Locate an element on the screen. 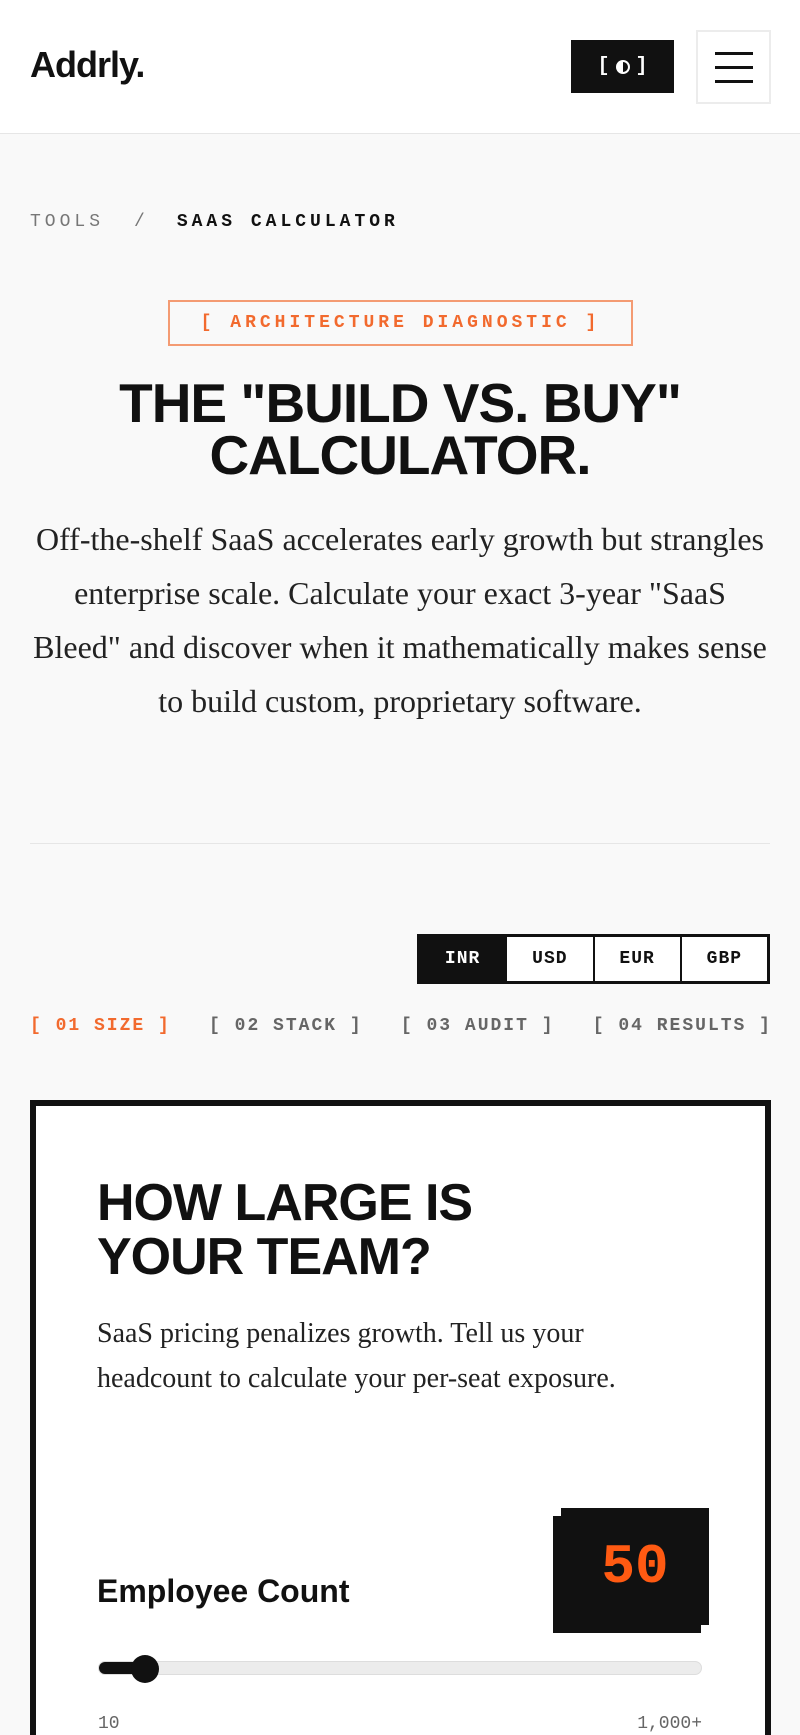 The width and height of the screenshot is (800, 1735). divider is located at coordinates (400, 843).